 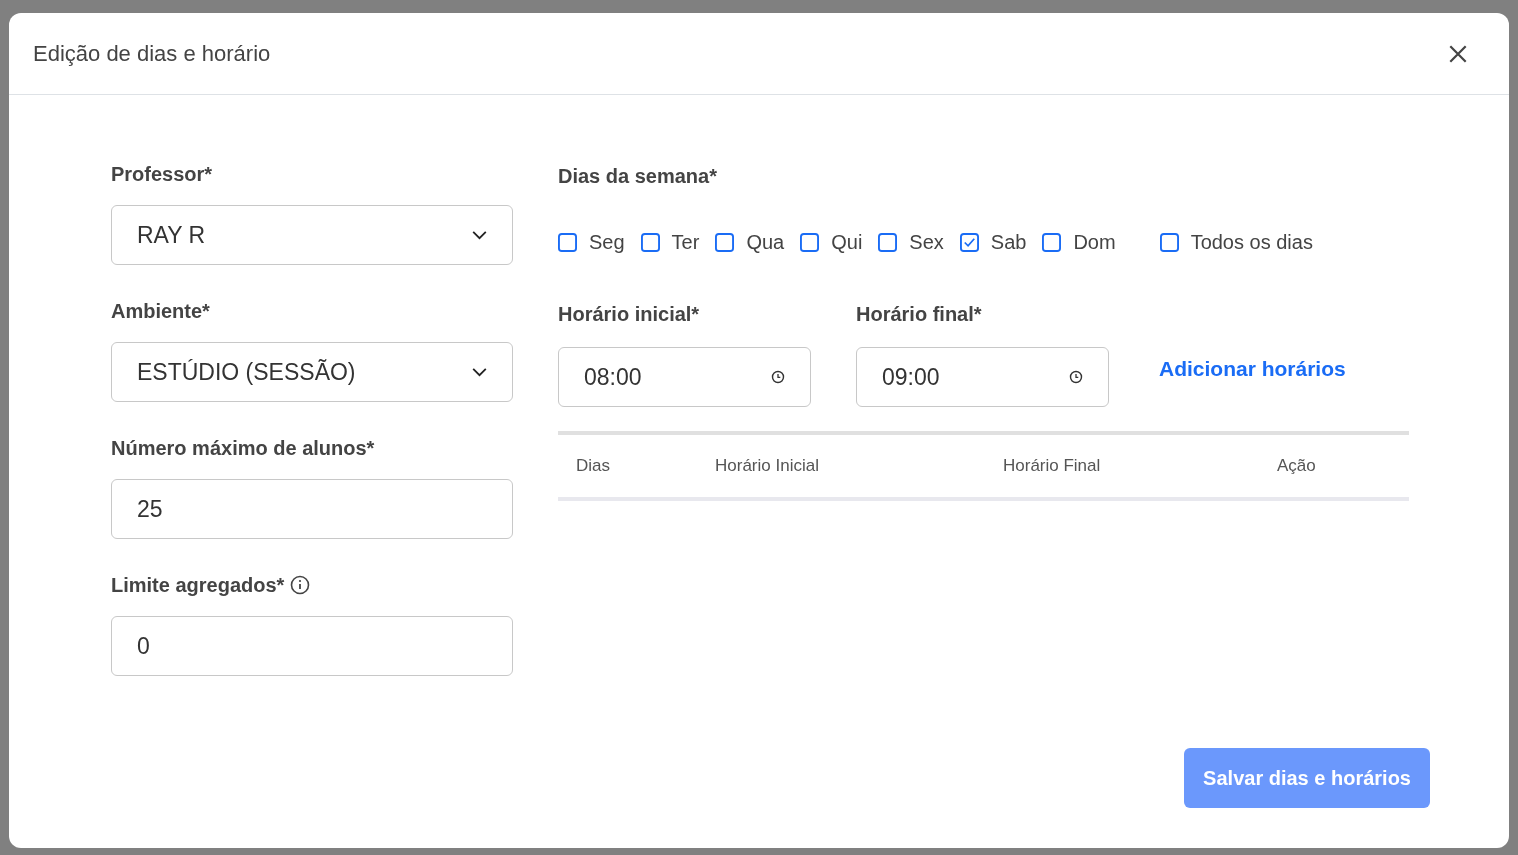 What do you see at coordinates (1251, 242) in the screenshot?
I see `checkbox-label: Todos os dias` at bounding box center [1251, 242].